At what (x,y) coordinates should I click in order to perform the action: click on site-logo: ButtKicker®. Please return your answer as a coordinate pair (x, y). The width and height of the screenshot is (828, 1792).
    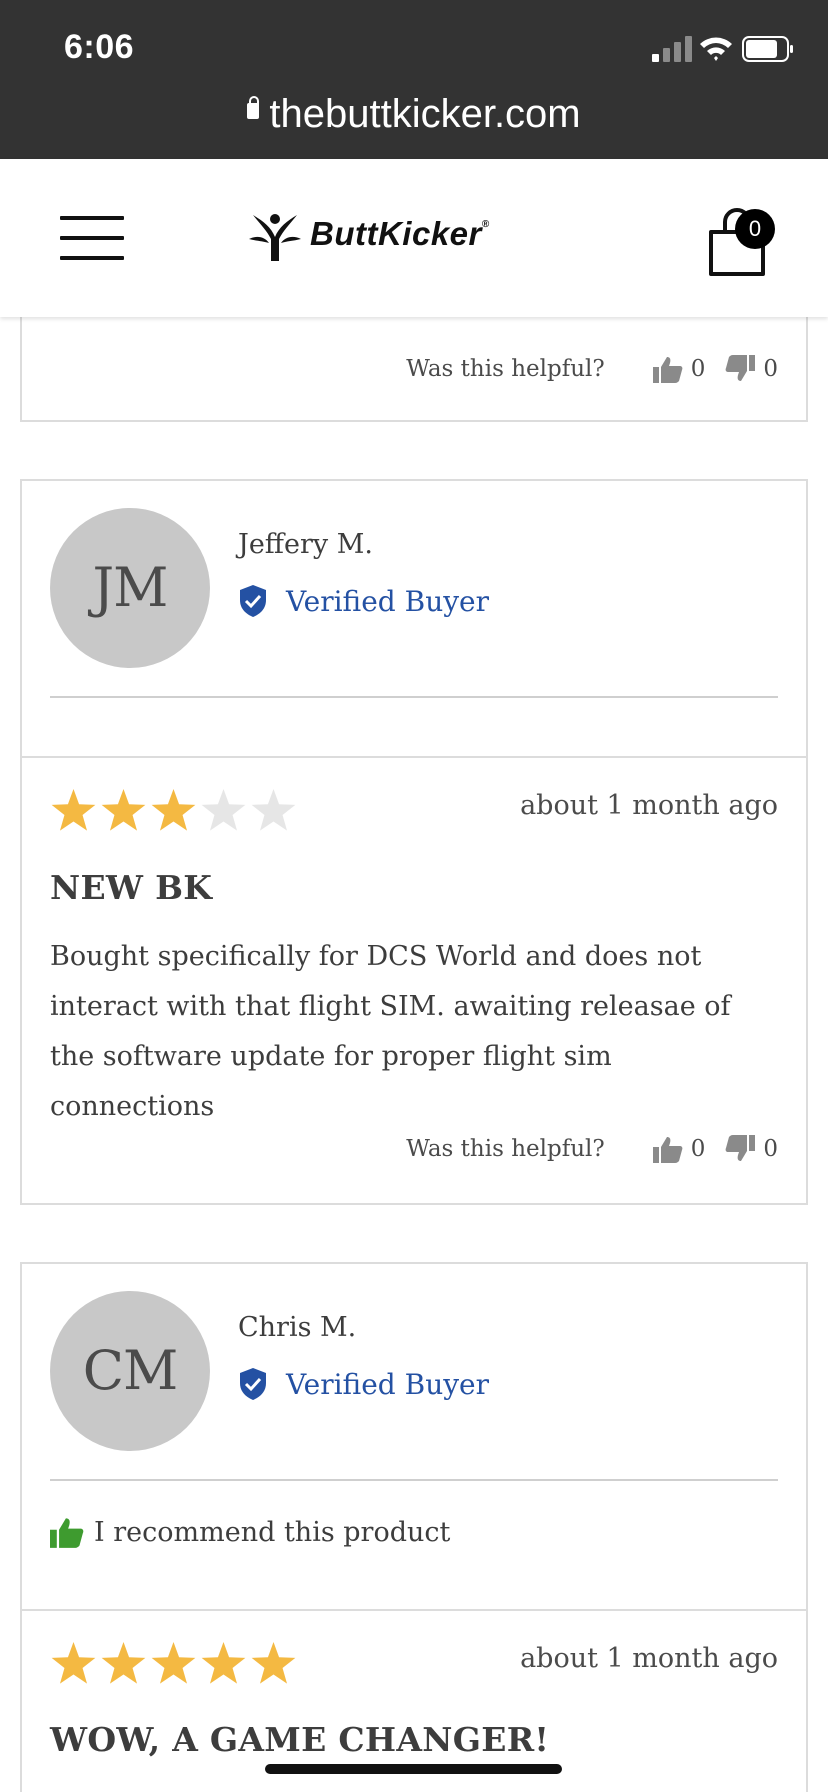
    Looking at the image, I should click on (415, 239).